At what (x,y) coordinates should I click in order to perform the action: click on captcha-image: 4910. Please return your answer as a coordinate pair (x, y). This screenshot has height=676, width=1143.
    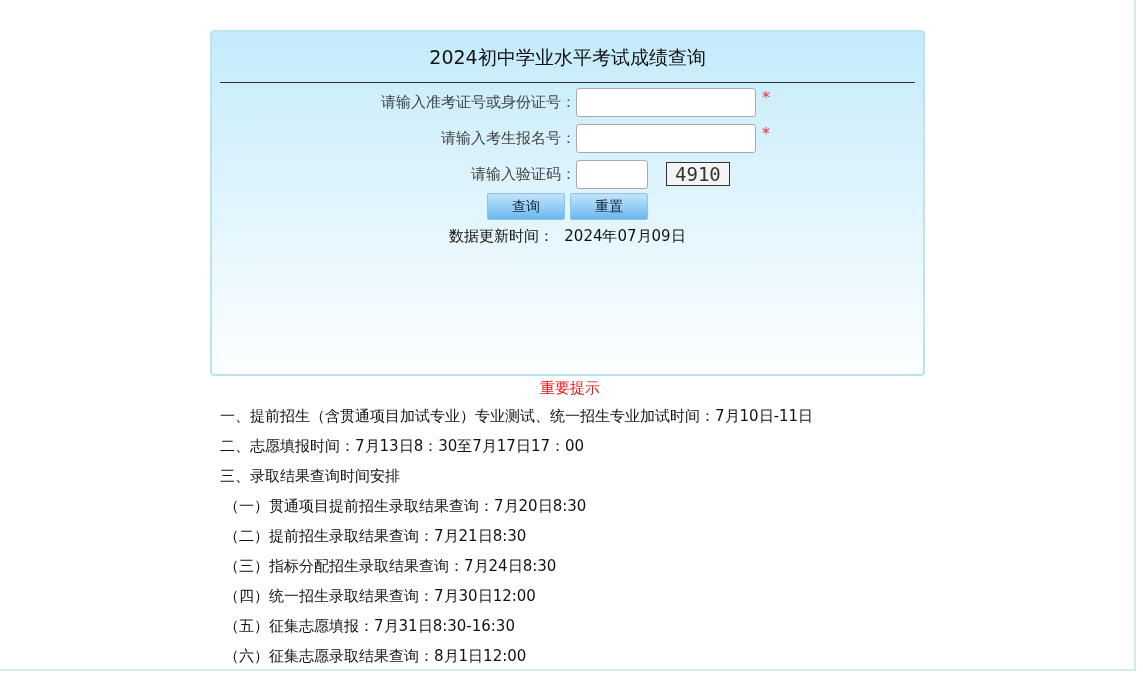
    Looking at the image, I should click on (698, 174).